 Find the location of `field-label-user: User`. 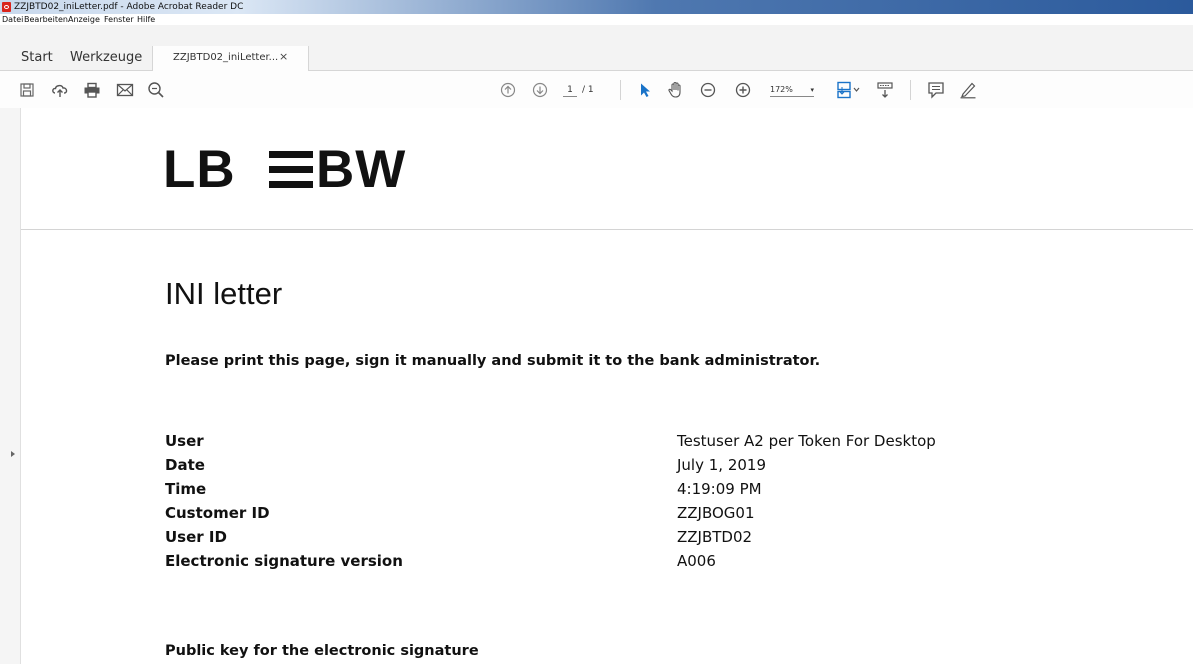

field-label-user: User is located at coordinates (184, 441).